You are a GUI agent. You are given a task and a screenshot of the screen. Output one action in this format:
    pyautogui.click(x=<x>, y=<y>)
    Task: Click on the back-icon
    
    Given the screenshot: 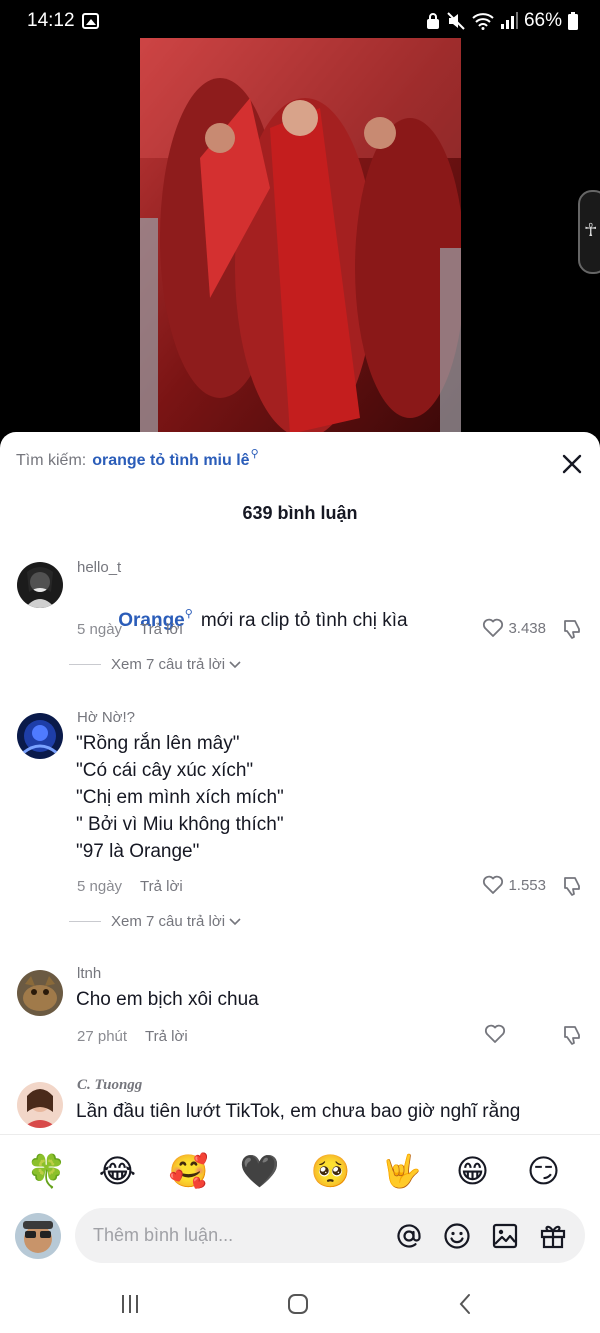 What is the action you would take?
    pyautogui.click(x=466, y=1304)
    